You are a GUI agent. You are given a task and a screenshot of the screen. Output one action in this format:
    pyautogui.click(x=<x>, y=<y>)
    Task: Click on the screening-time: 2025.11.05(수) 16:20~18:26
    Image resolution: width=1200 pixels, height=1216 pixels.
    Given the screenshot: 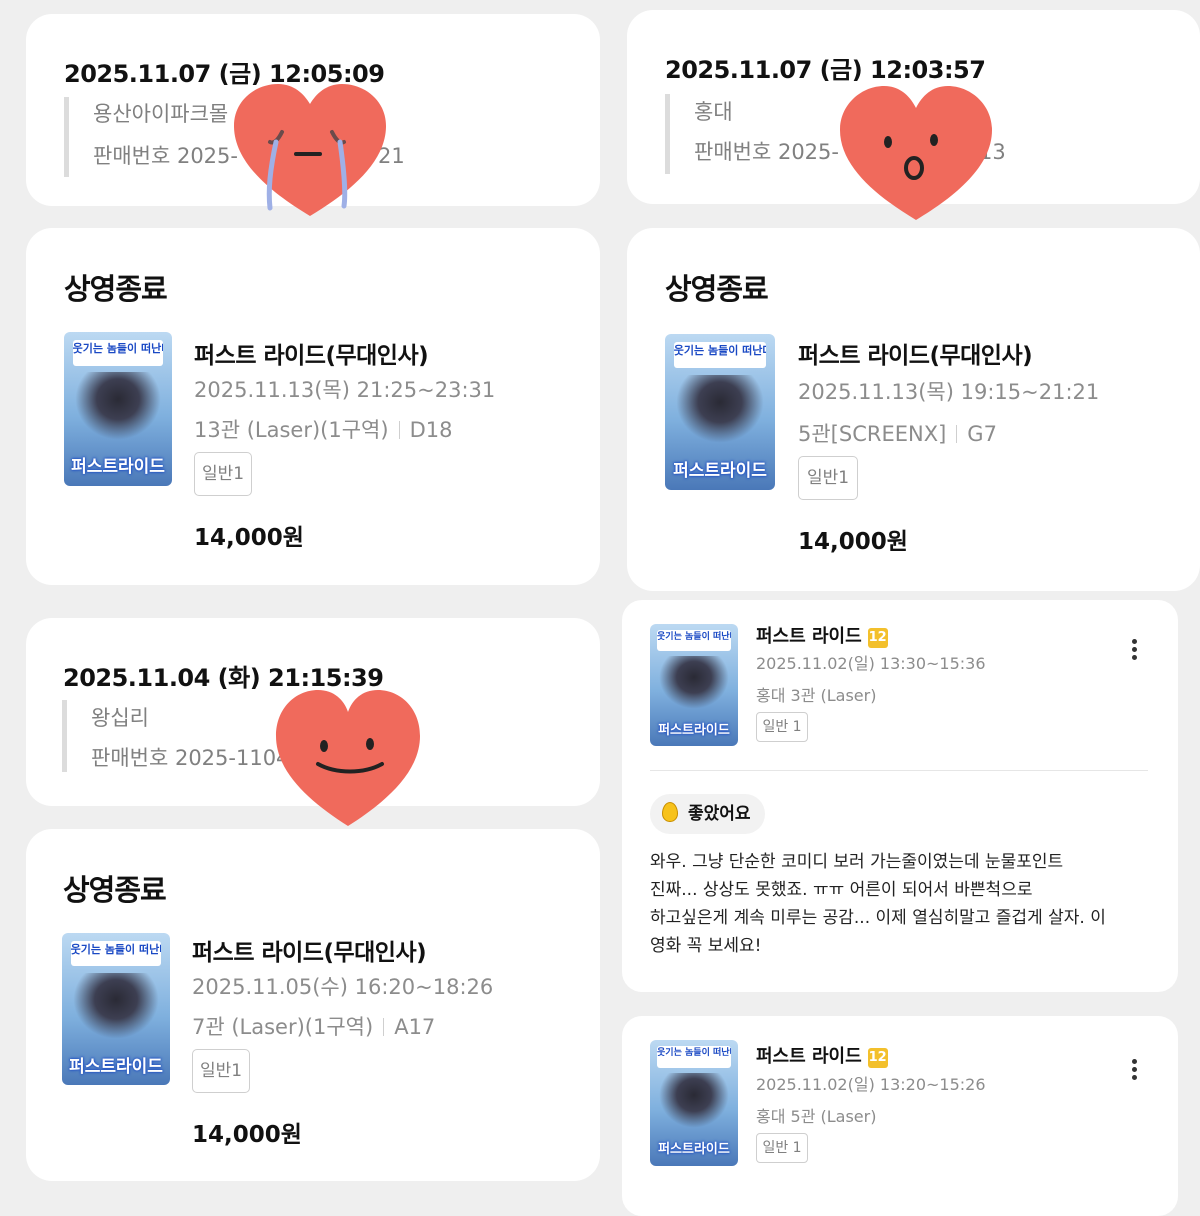 What is the action you would take?
    pyautogui.click(x=343, y=987)
    